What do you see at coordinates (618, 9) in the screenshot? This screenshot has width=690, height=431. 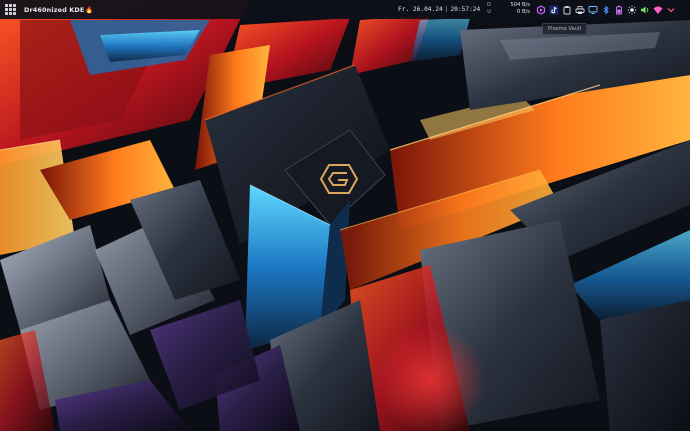 I see `battery-icon` at bounding box center [618, 9].